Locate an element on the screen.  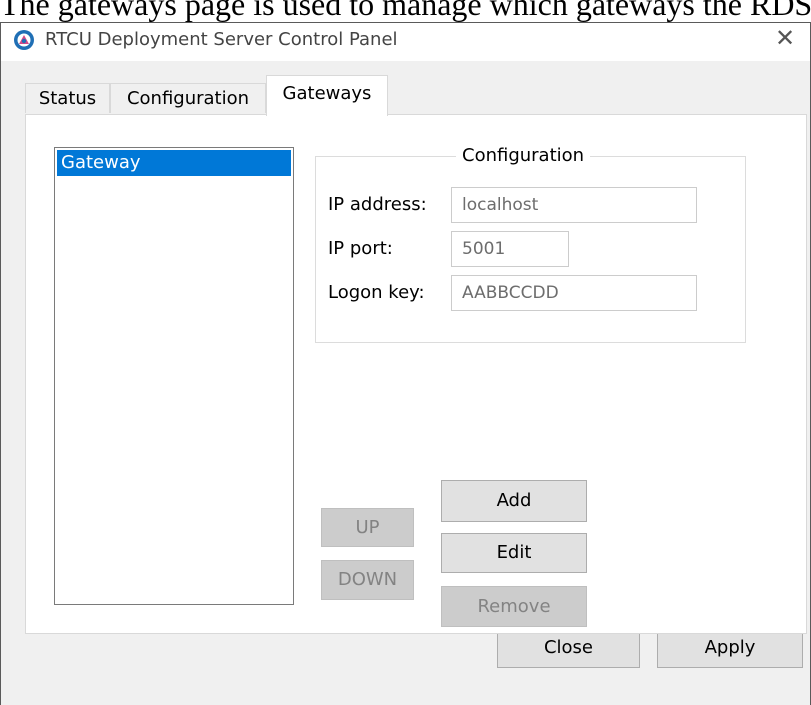
ip-port-field: 5001 is located at coordinates (510, 249).